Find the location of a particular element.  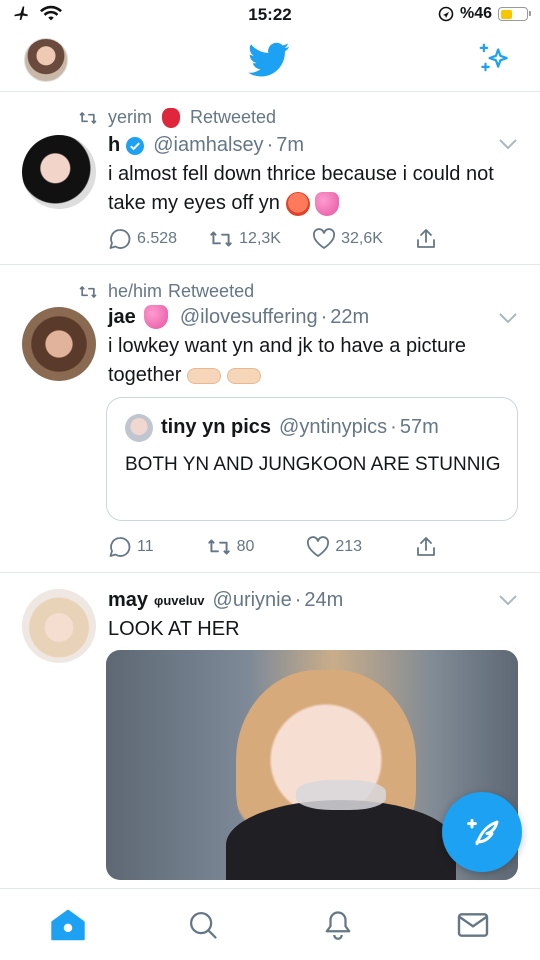

tweet-header: may φuveluv @uriynie · 24m is located at coordinates (225, 600).